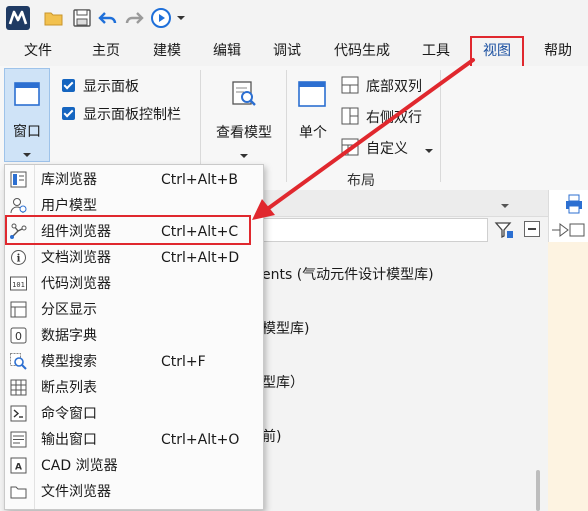  Describe the element at coordinates (369, 135) in the screenshot. I see `arrow-shaft` at that location.